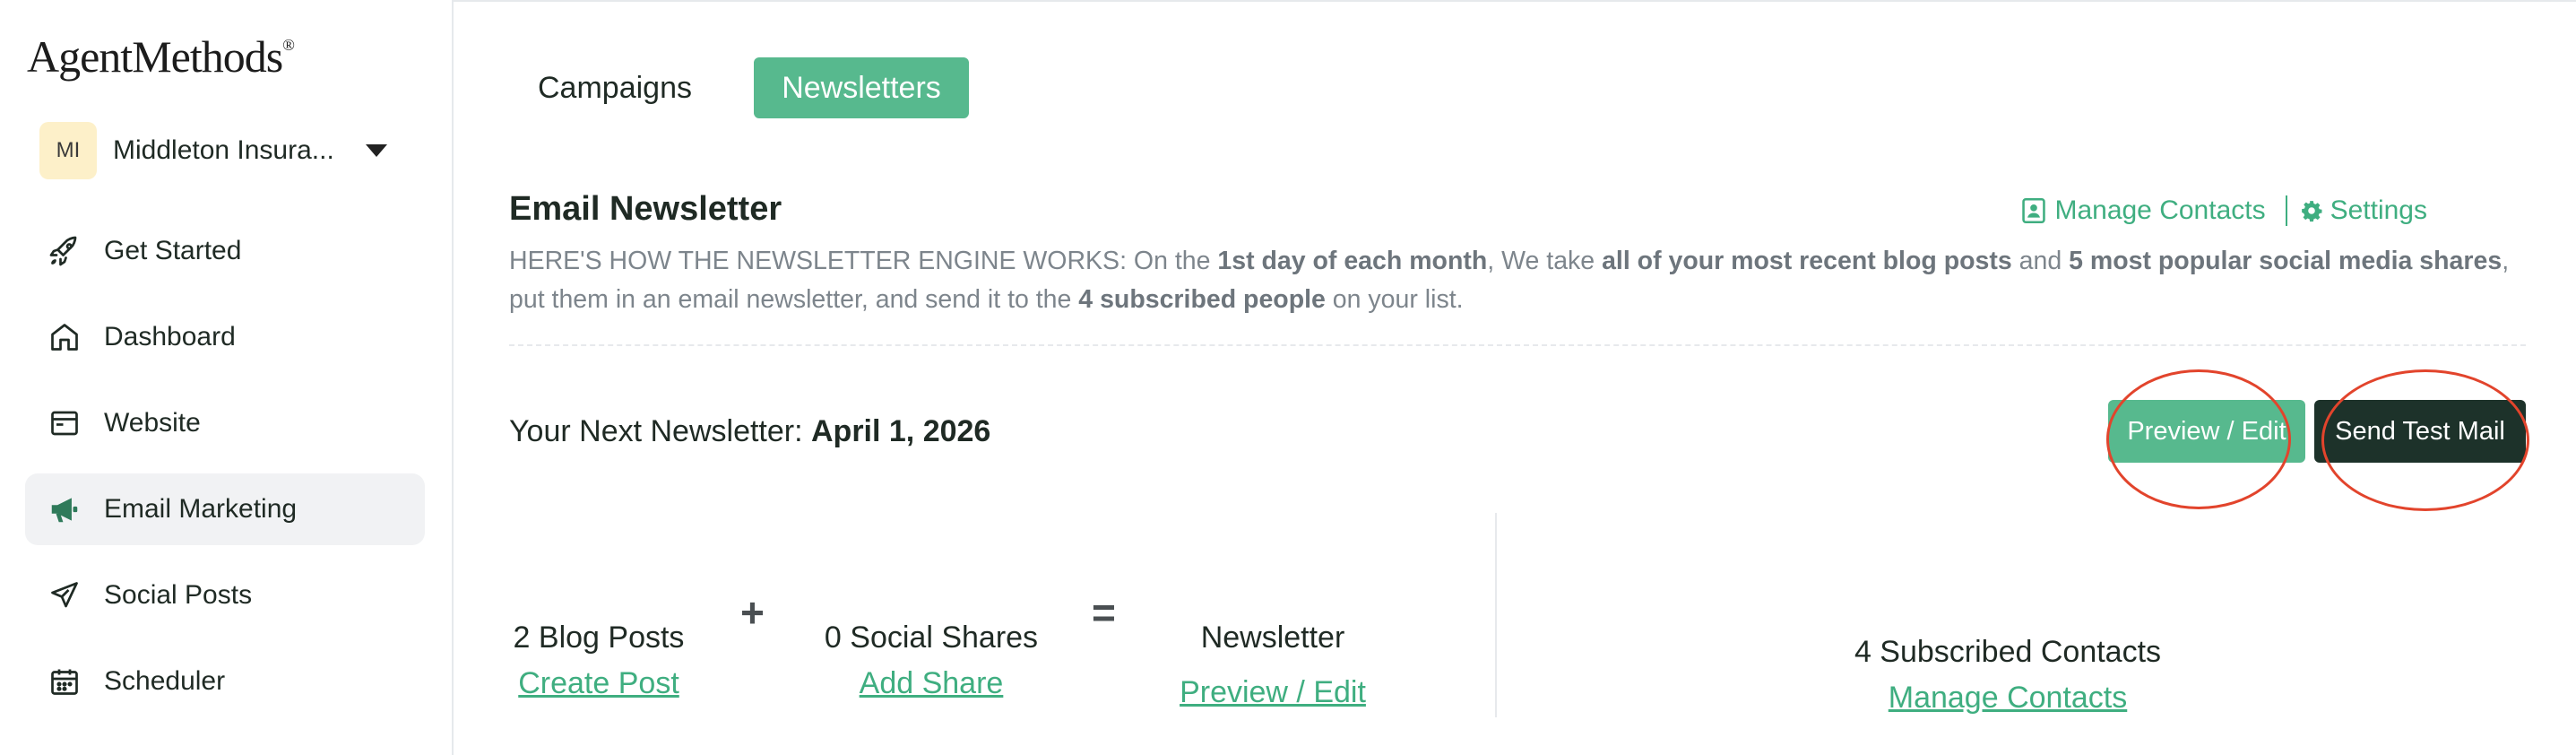 This screenshot has height=755, width=2576. What do you see at coordinates (2040, 261) in the screenshot?
I see `description-text: and` at bounding box center [2040, 261].